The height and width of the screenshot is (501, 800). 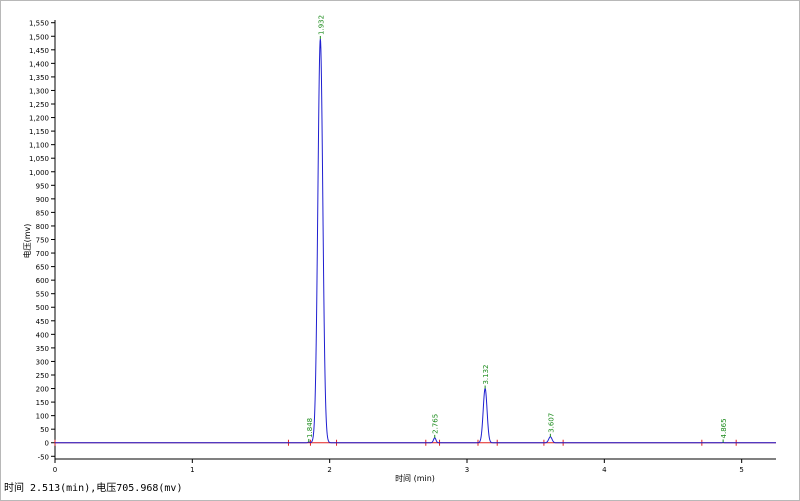 What do you see at coordinates (329, 470) in the screenshot?
I see `x-tick-label: 2` at bounding box center [329, 470].